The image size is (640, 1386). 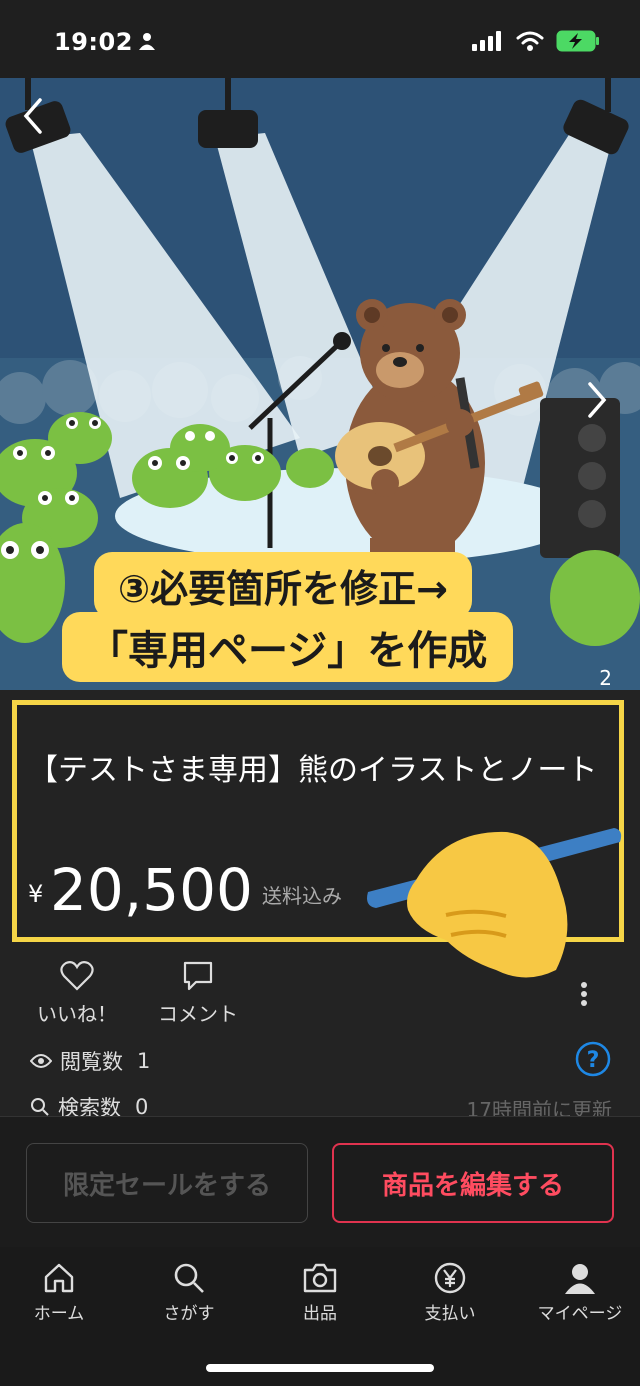 What do you see at coordinates (167, 1183) in the screenshot?
I see `limited-sale-button: 限定セールをする` at bounding box center [167, 1183].